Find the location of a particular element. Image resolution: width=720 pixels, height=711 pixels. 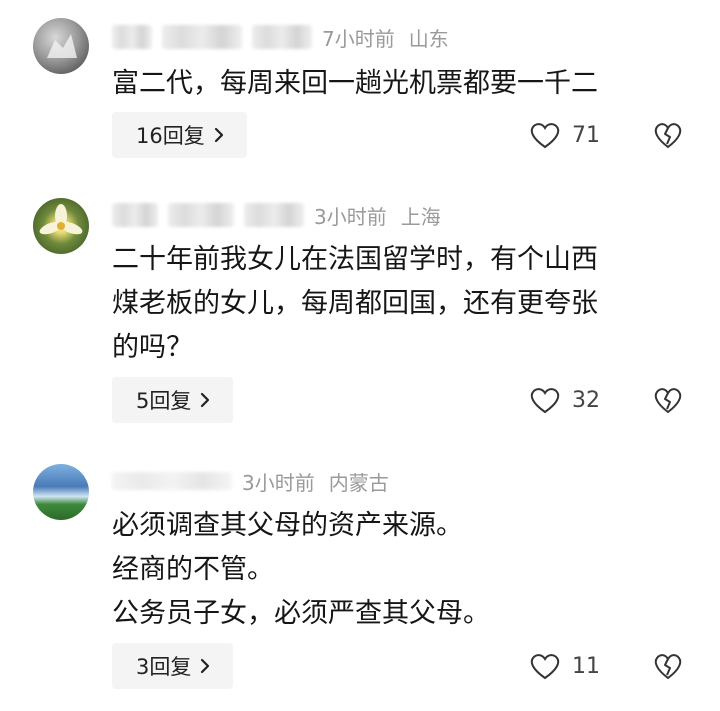

comment-meta: 3小时前 上海 is located at coordinates (276, 215).